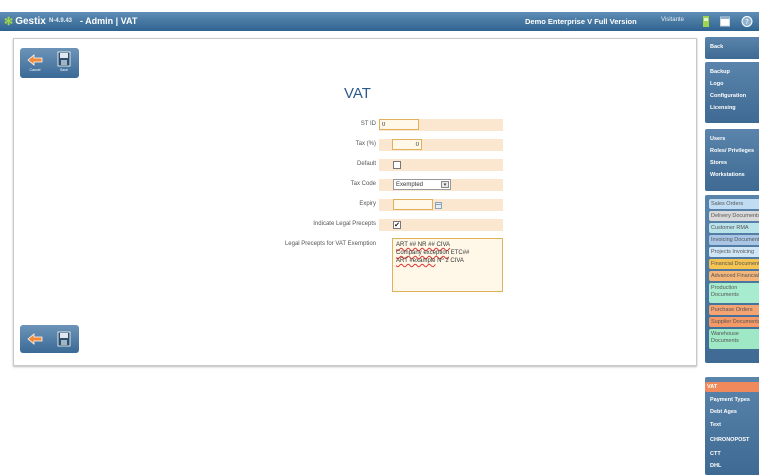 The width and height of the screenshot is (759, 475). I want to click on sidebar-item-projects-invoicing: Projects Invoicing, so click(734, 252).